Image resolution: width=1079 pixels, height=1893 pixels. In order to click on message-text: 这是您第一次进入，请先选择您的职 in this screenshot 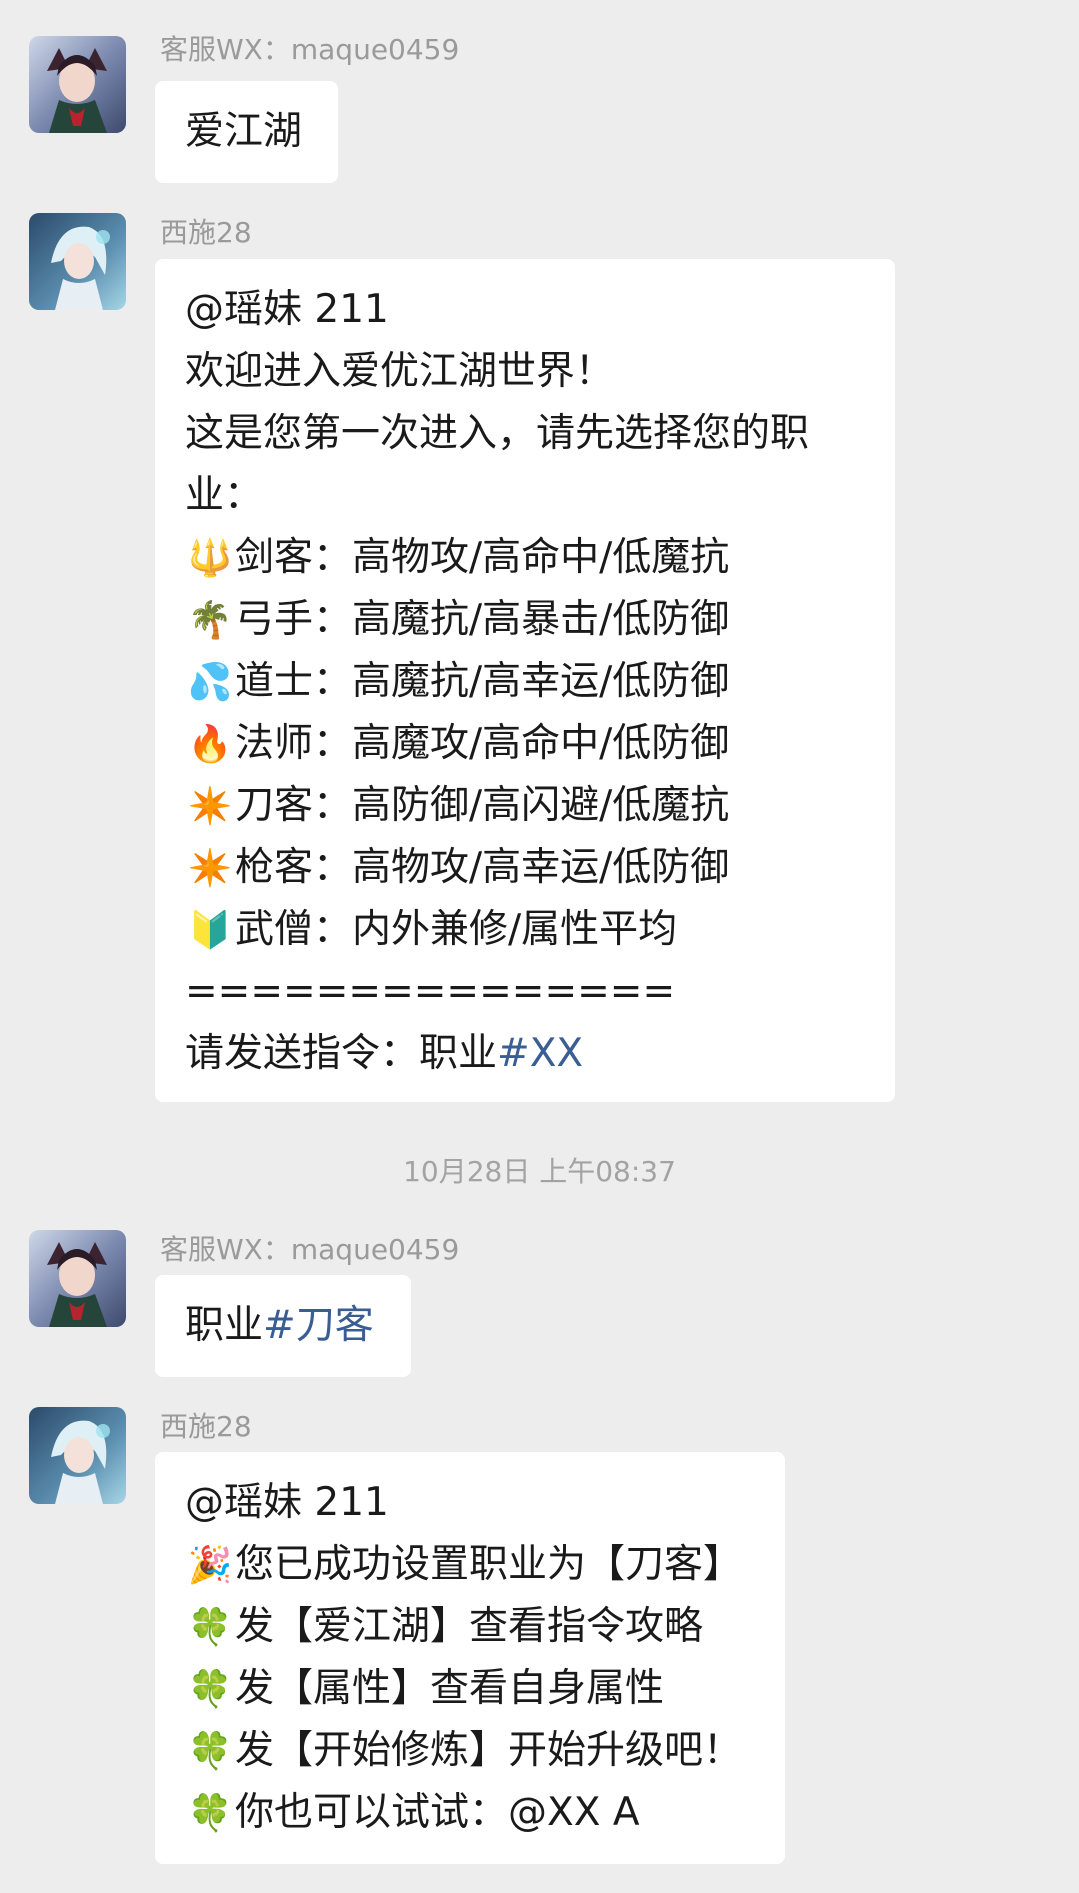, I will do `click(497, 433)`.